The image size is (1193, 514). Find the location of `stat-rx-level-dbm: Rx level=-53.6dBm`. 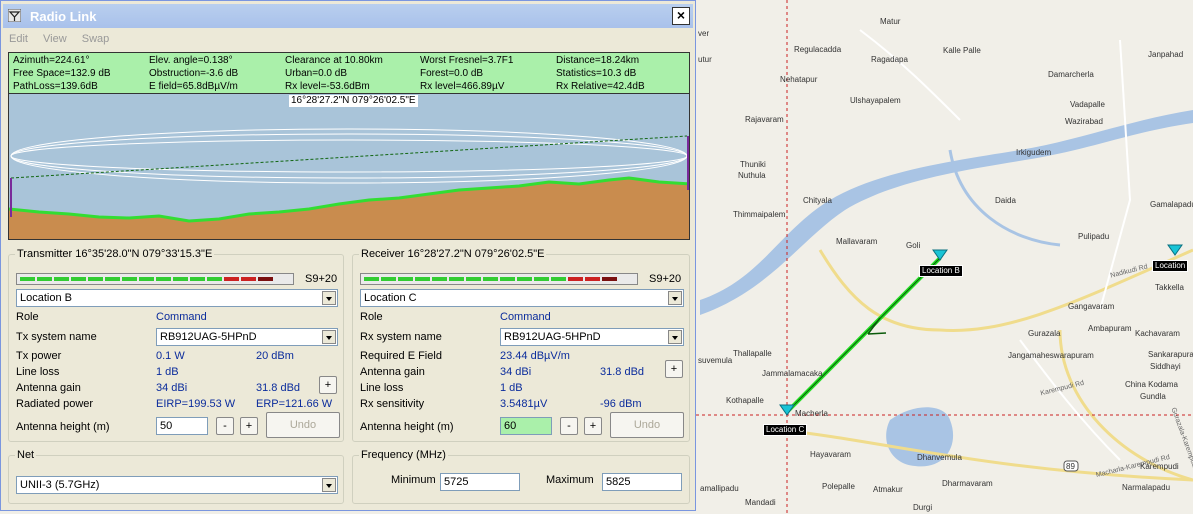

stat-rx-level-dbm: Rx level=-53.6dBm is located at coordinates (327, 86).